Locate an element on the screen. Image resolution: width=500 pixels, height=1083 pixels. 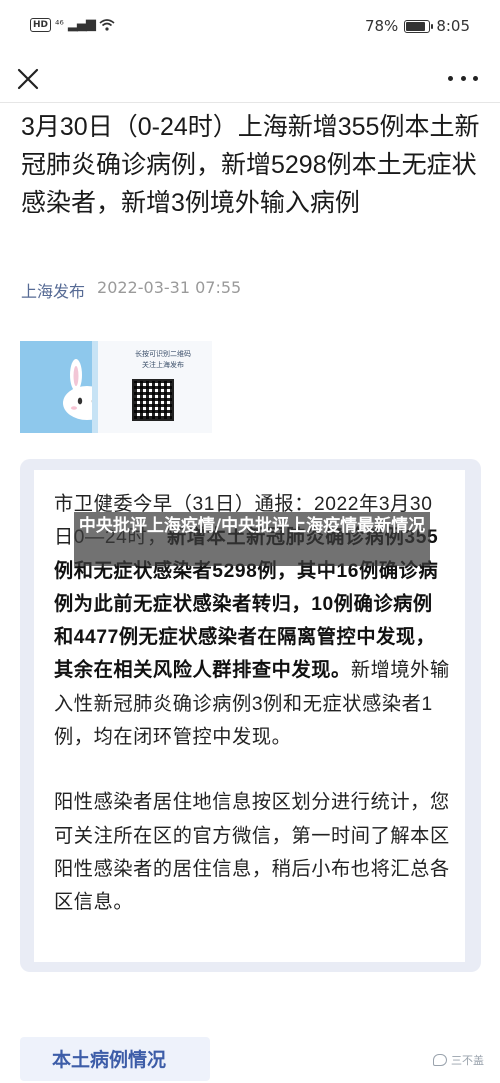
nav-bar is located at coordinates (250, 80).